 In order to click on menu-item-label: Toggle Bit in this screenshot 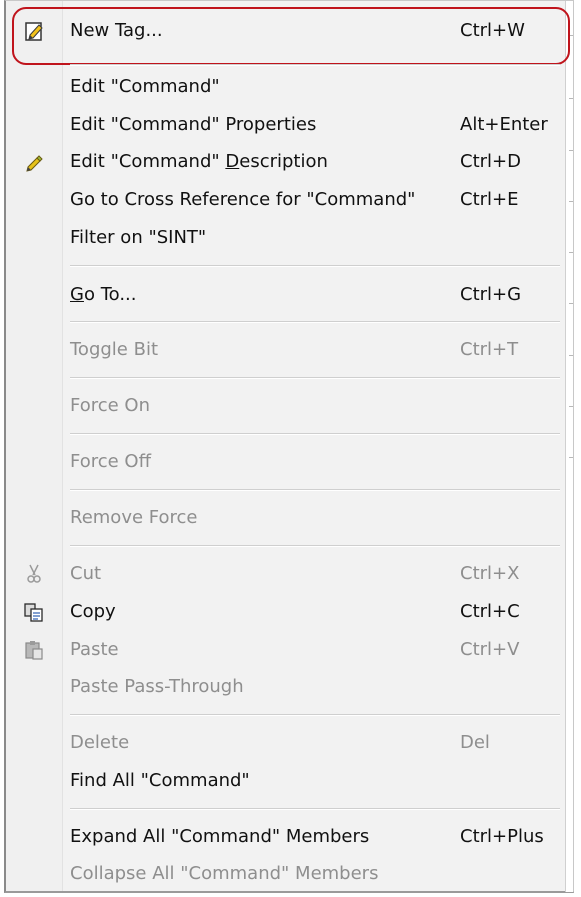, I will do `click(114, 349)`.